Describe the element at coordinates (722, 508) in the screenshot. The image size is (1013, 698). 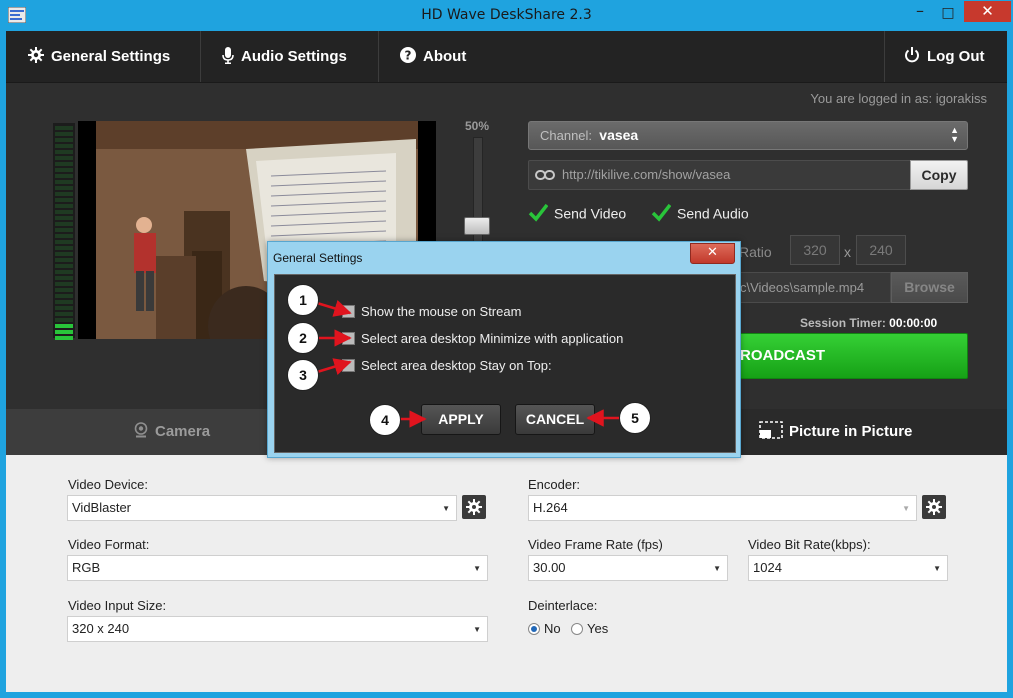
I see `encoder-select: H.264 ▼` at that location.